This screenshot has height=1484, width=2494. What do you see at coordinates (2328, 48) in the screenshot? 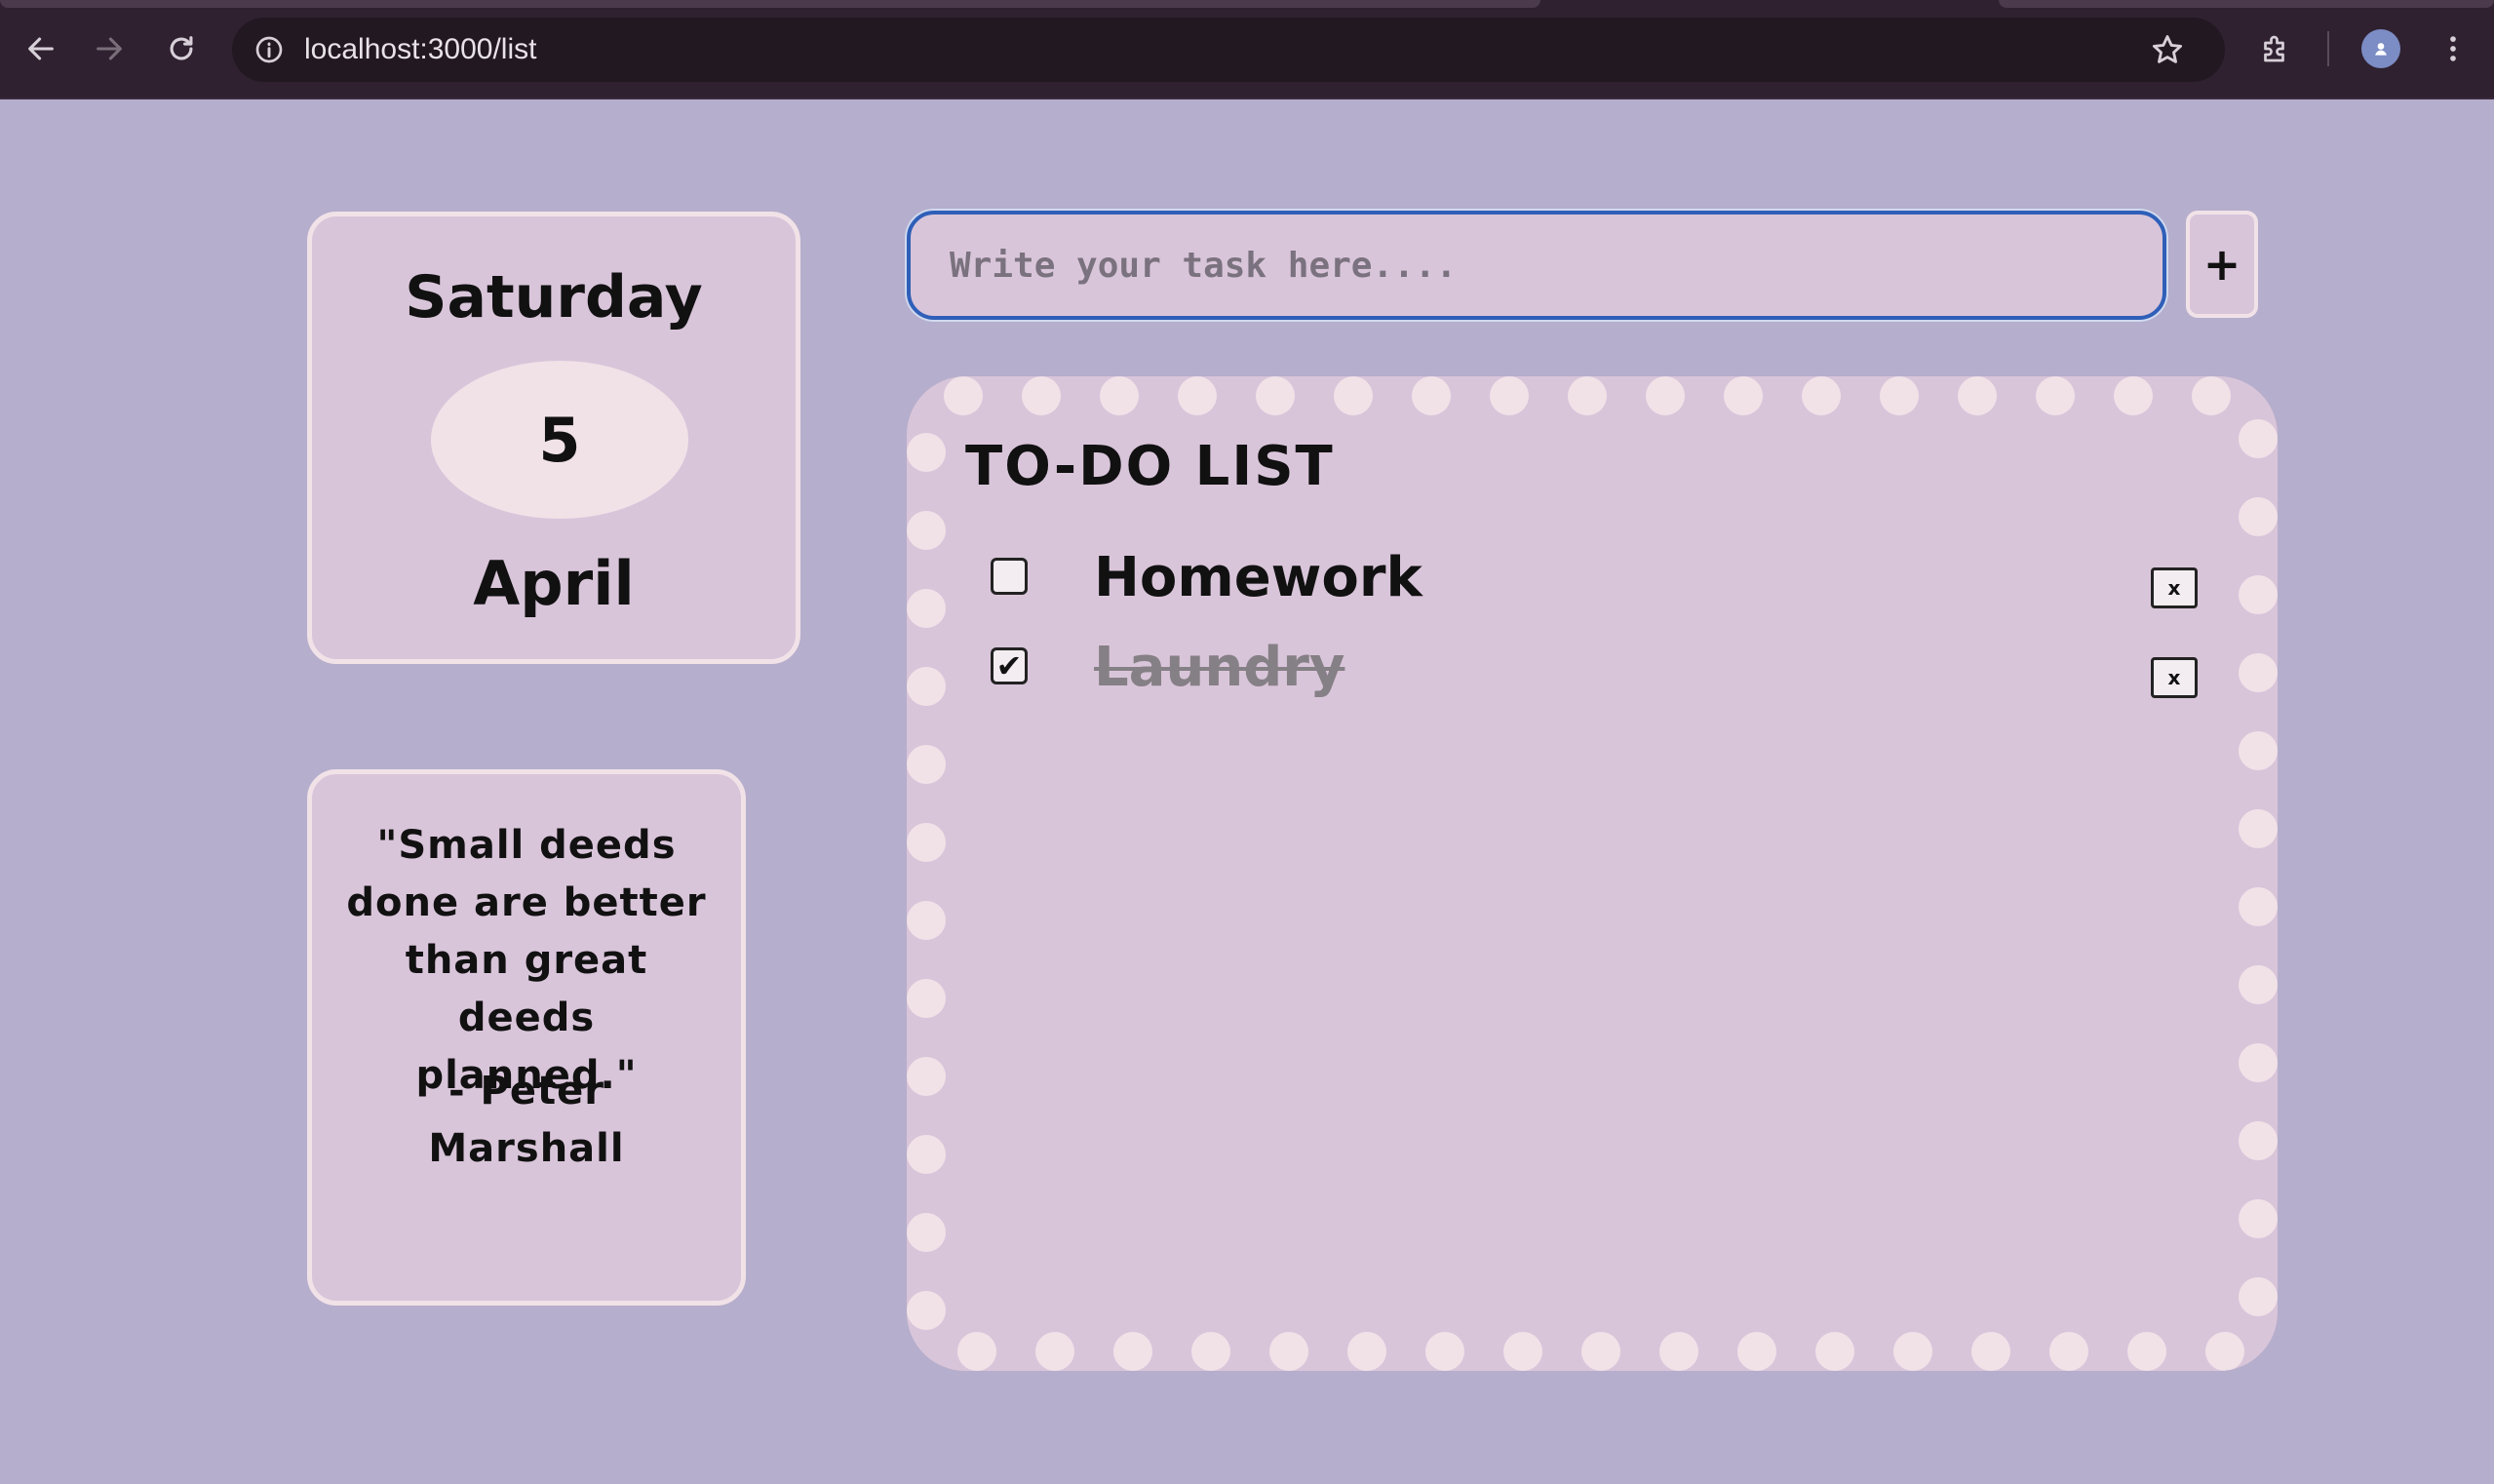
I see `toolbar-divider` at bounding box center [2328, 48].